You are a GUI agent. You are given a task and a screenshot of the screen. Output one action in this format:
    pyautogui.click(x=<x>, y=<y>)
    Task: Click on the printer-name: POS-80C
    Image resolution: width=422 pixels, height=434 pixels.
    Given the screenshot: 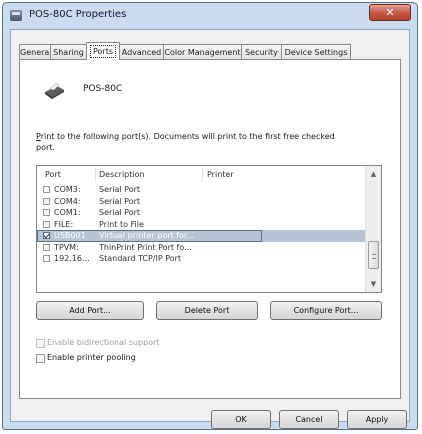 What is the action you would take?
    pyautogui.click(x=103, y=89)
    